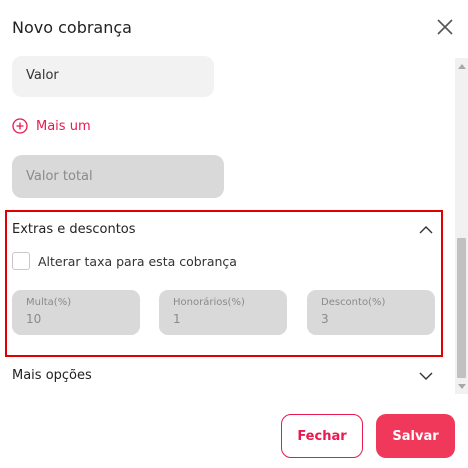 This screenshot has width=468, height=468. I want to click on desconto-field: Desconto(%) 3, so click(371, 312).